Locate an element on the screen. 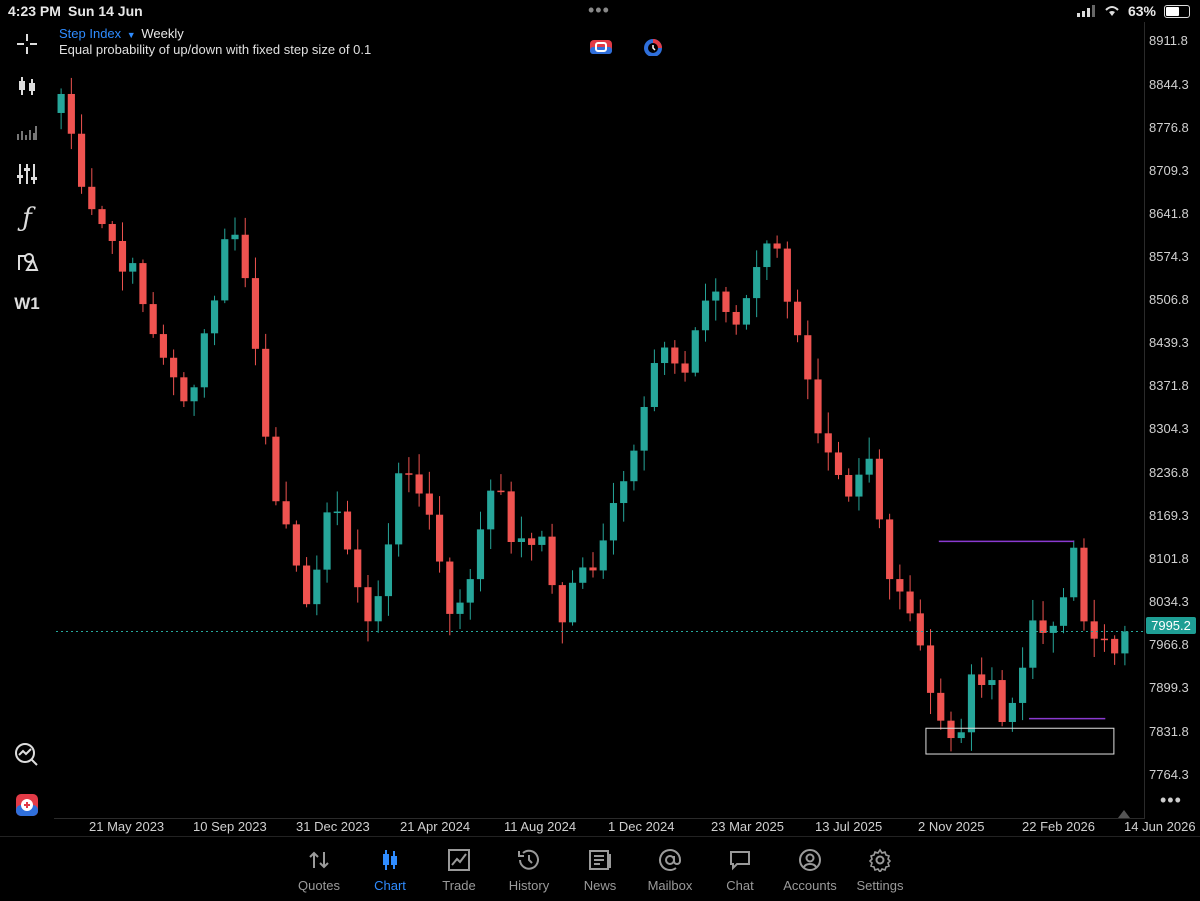  tab-label: Accounts is located at coordinates (810, 885).